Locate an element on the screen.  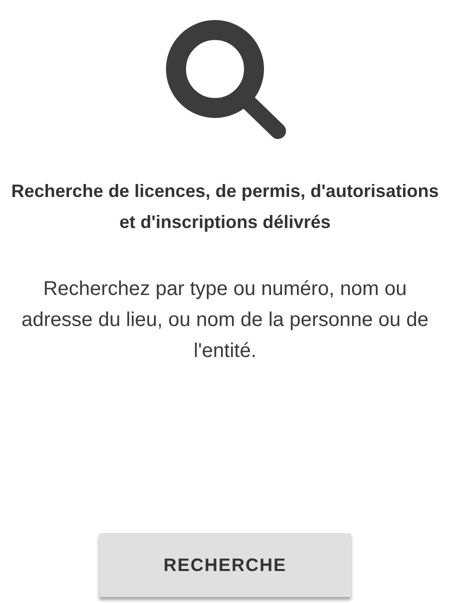
description: Recherchez par type ou numéro, nom ou adresse du lieu, ou nom de la personne ou de l'entité. is located at coordinates (225, 320).